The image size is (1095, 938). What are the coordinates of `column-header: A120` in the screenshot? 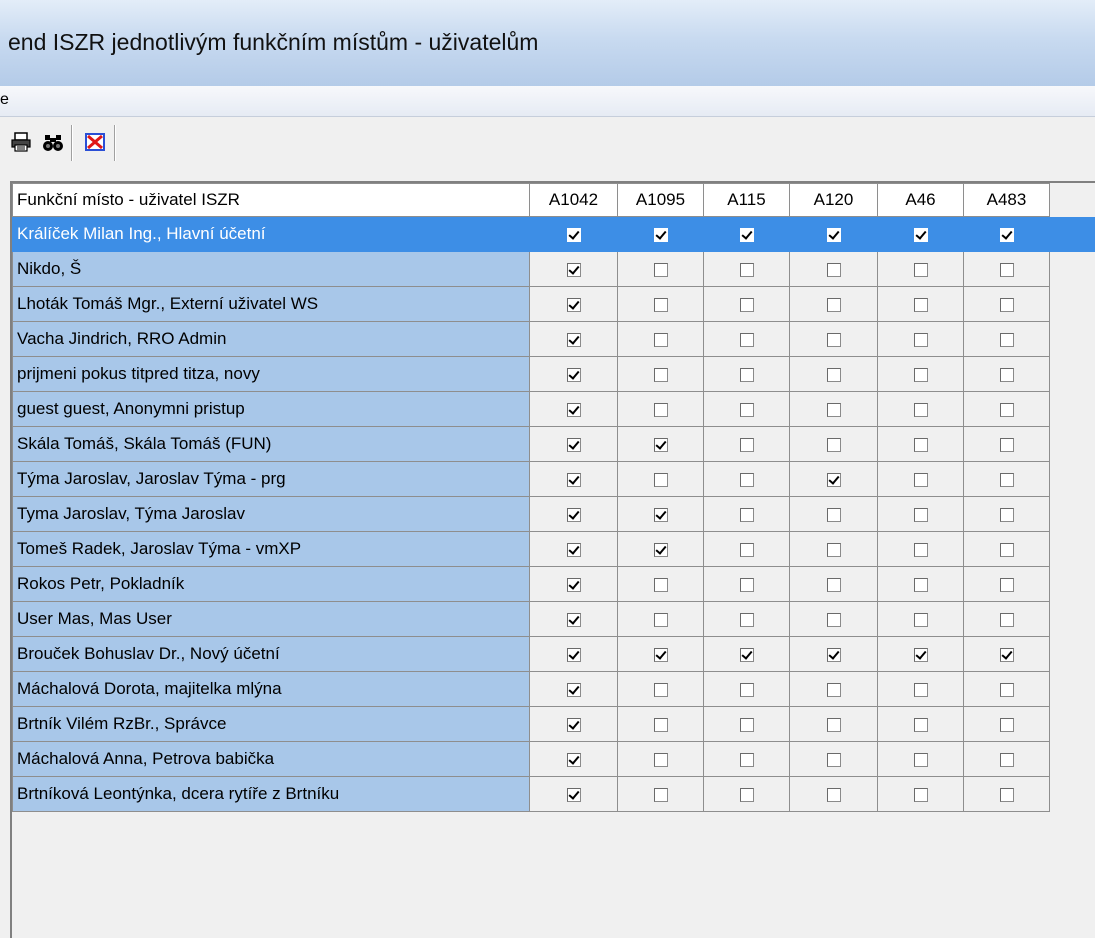 It's located at (834, 200).